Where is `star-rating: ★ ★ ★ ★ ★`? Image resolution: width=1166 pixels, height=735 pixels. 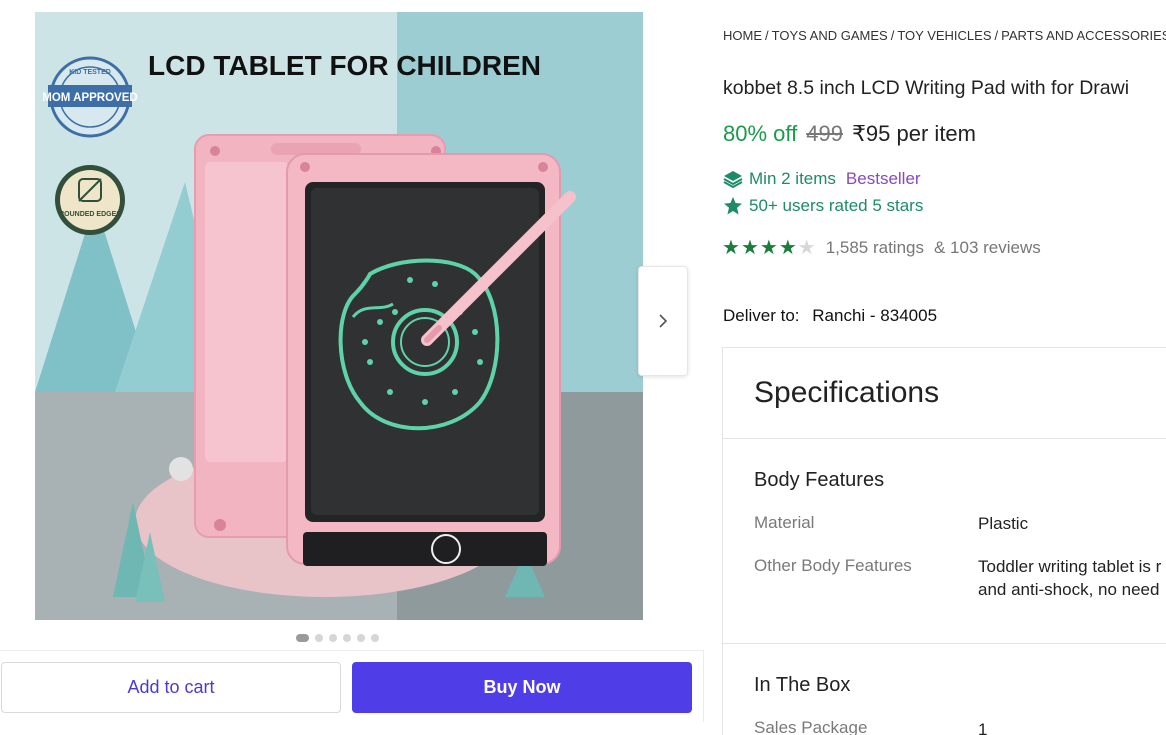
star-rating: ★ ★ ★ ★ ★ is located at coordinates (769, 248).